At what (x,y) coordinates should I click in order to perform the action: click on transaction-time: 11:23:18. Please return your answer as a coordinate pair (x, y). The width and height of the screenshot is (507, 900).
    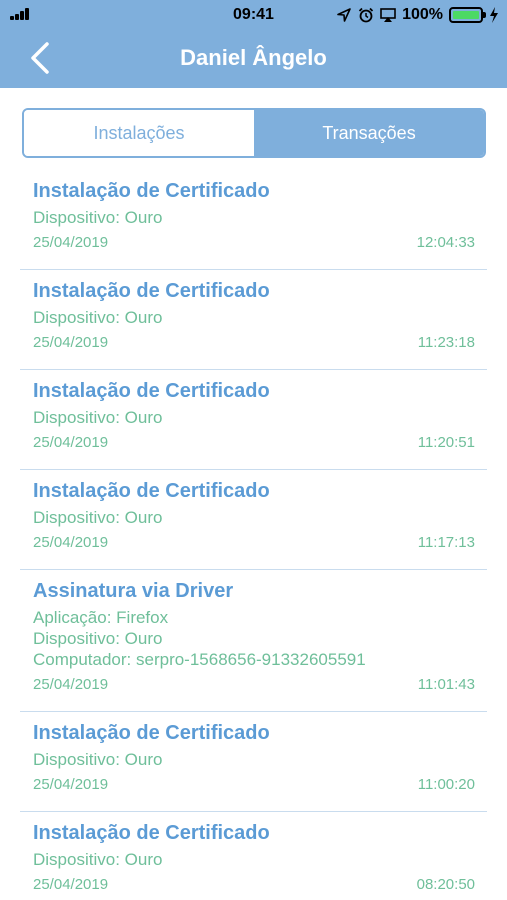
    Looking at the image, I should click on (446, 342).